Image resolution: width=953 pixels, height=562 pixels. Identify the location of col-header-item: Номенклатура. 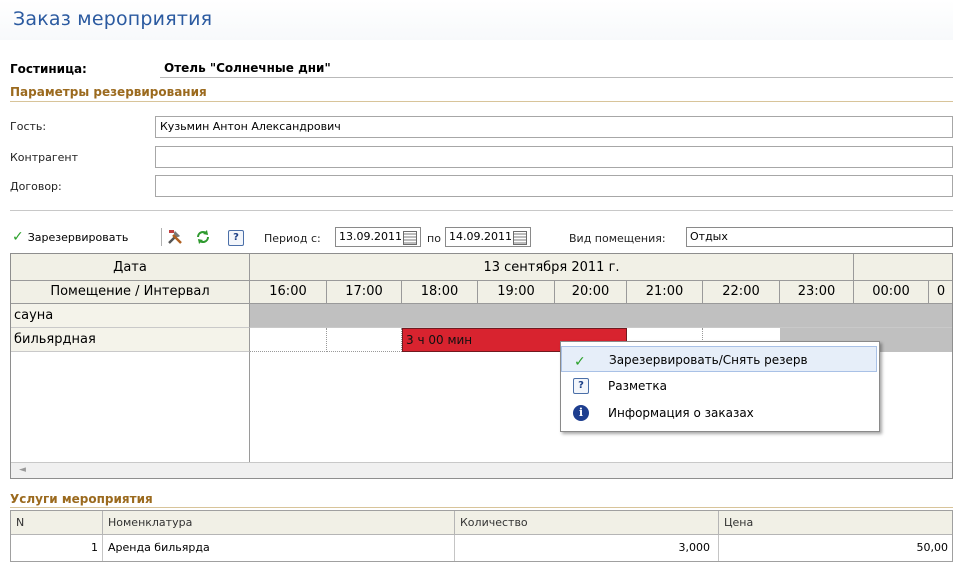
(279, 523).